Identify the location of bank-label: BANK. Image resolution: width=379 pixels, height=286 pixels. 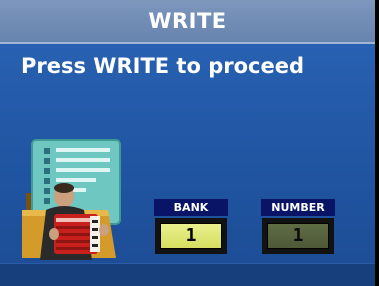
(191, 207).